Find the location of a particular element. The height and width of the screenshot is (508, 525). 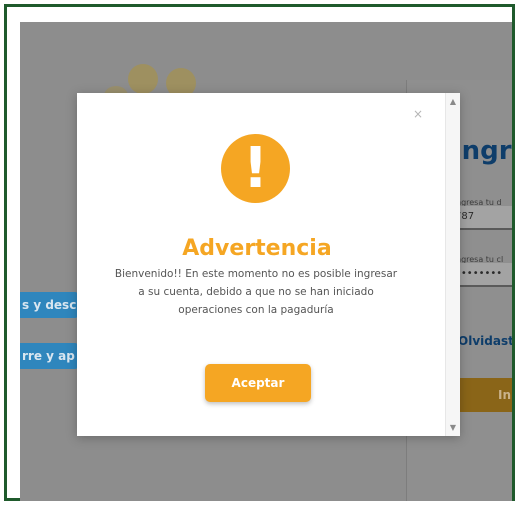

exclamation-icon: ! is located at coordinates (255, 168).